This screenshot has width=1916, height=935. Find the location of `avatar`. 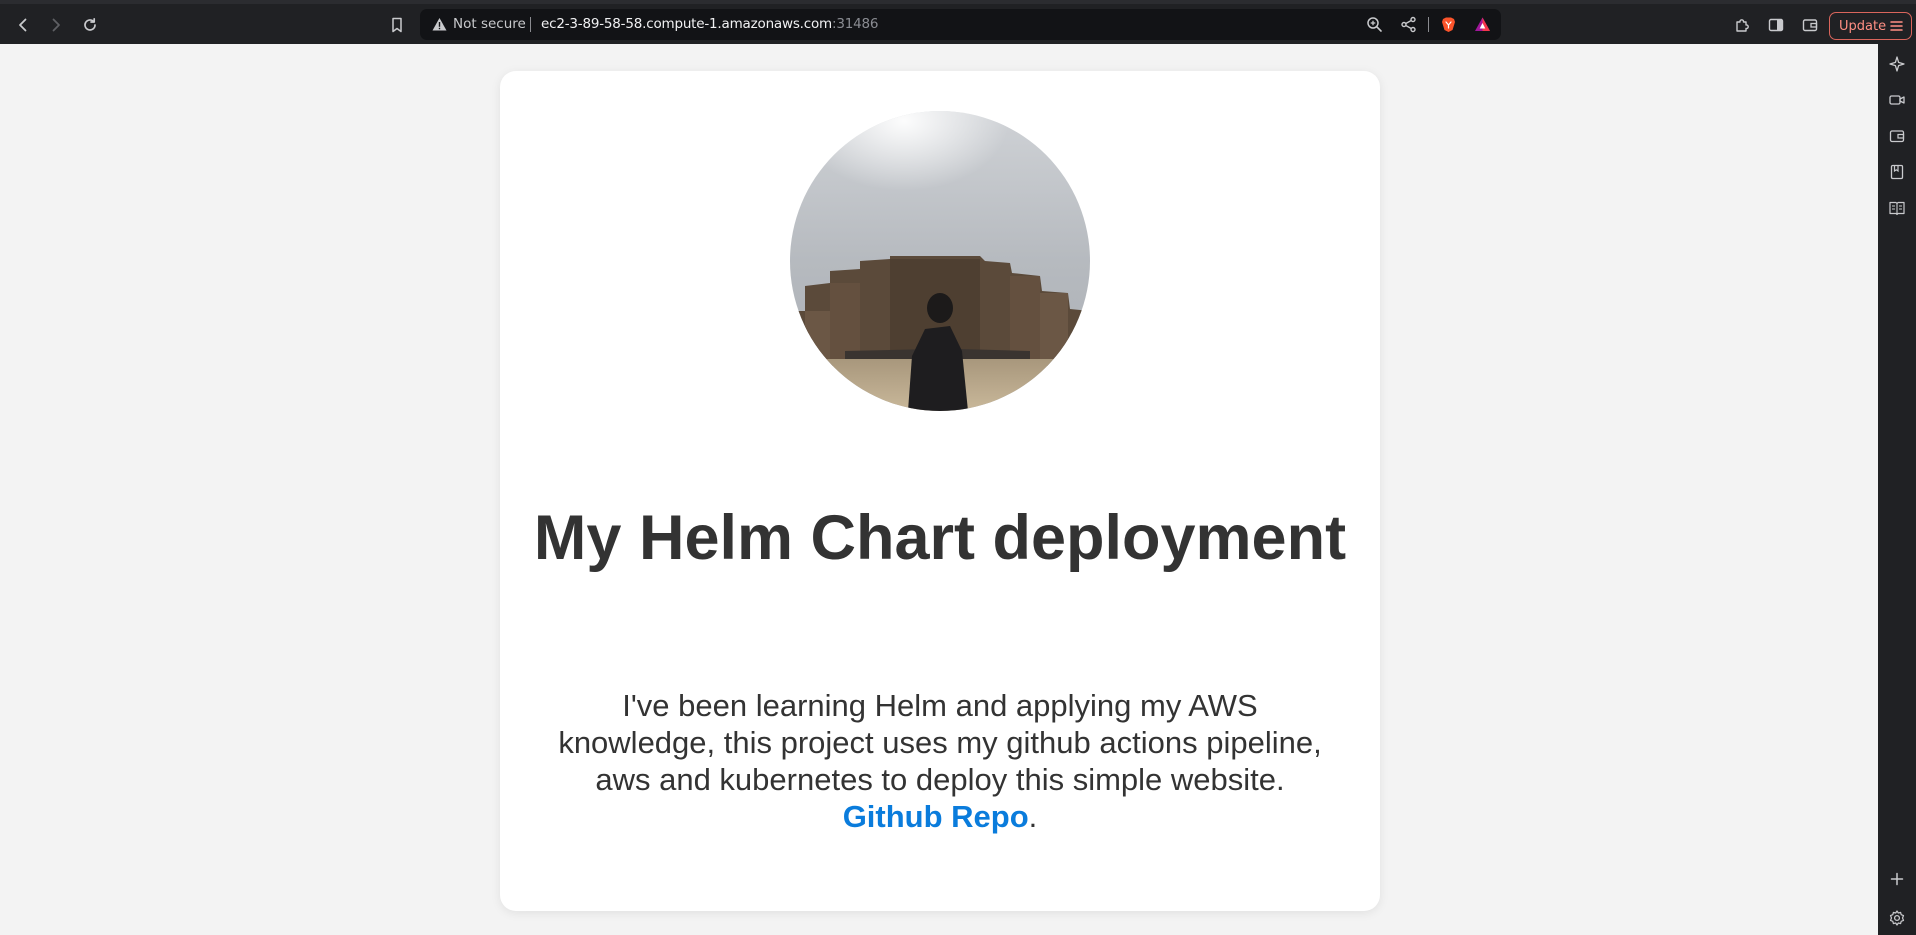

avatar is located at coordinates (940, 261).